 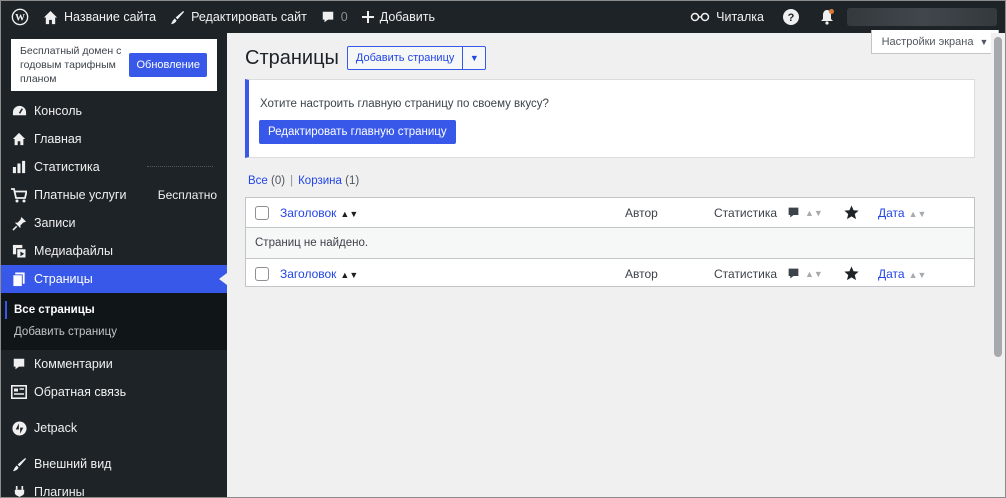 I want to click on edit-site-link: Редактировать сайт, so click(x=238, y=17).